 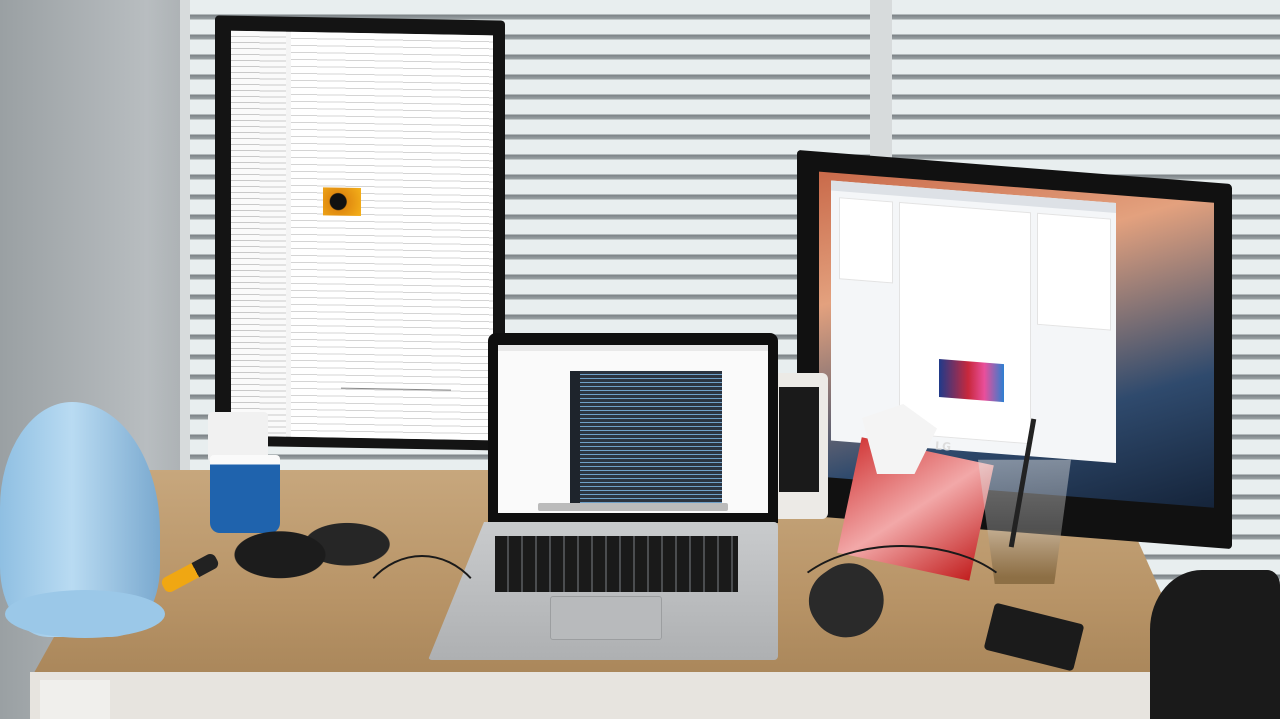 What do you see at coordinates (606, 618) in the screenshot?
I see `trackpad` at bounding box center [606, 618].